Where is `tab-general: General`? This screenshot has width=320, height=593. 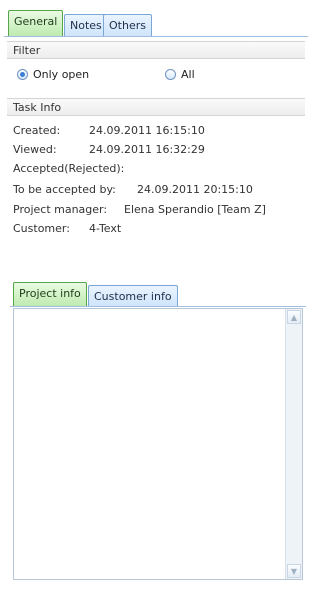
tab-general: General is located at coordinates (36, 23).